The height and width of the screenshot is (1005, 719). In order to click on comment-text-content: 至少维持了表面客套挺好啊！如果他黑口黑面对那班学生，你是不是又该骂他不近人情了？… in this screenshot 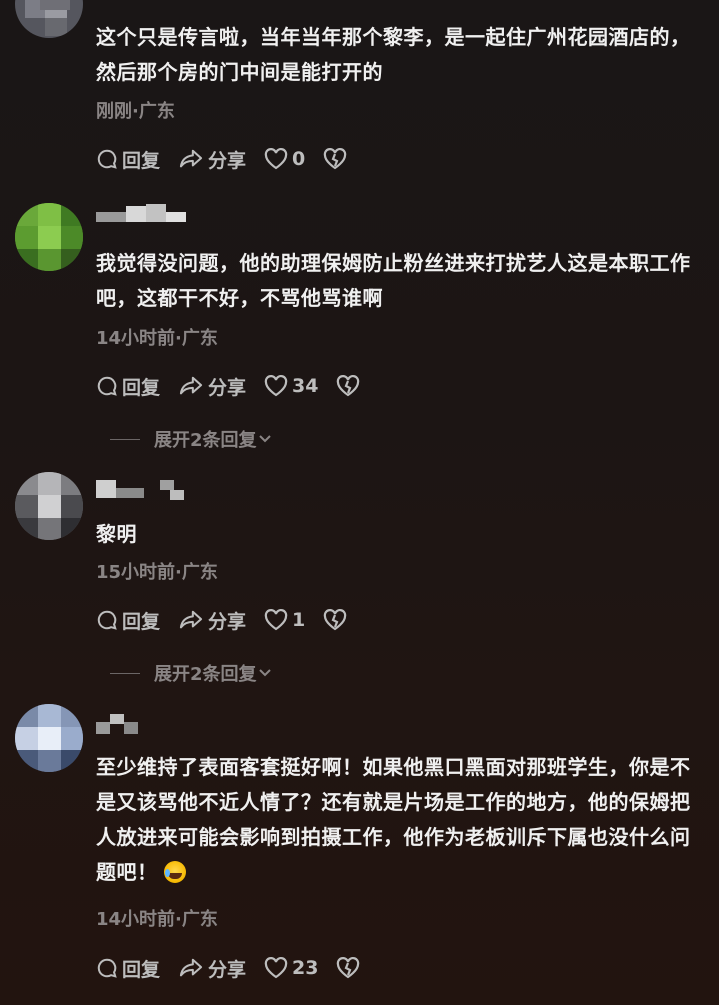, I will do `click(393, 819)`.